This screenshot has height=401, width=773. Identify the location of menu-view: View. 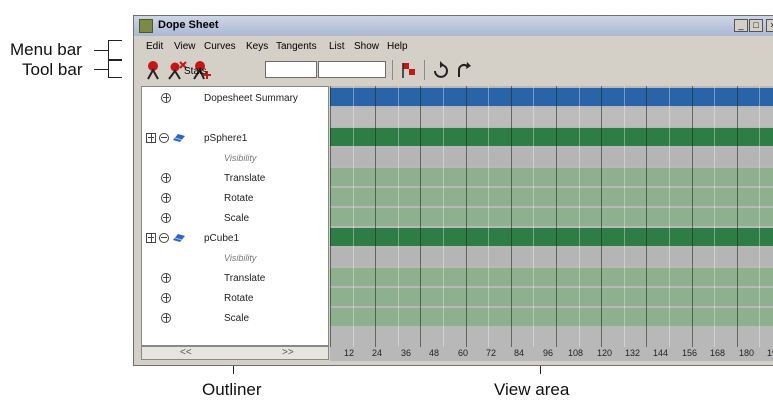
(185, 46).